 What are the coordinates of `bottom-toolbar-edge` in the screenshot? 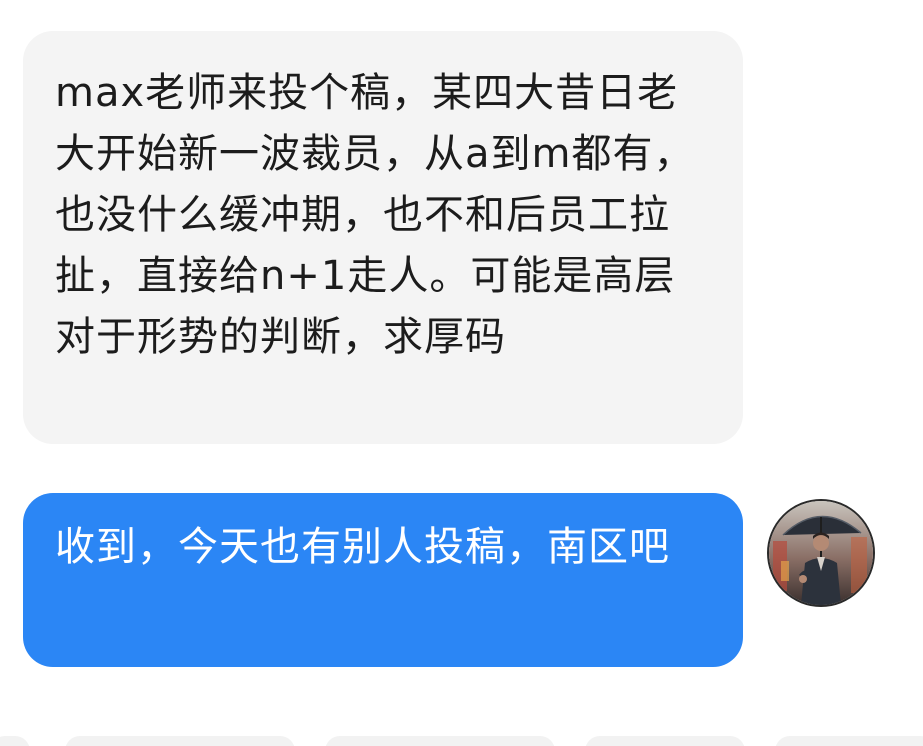 It's located at (461, 739).